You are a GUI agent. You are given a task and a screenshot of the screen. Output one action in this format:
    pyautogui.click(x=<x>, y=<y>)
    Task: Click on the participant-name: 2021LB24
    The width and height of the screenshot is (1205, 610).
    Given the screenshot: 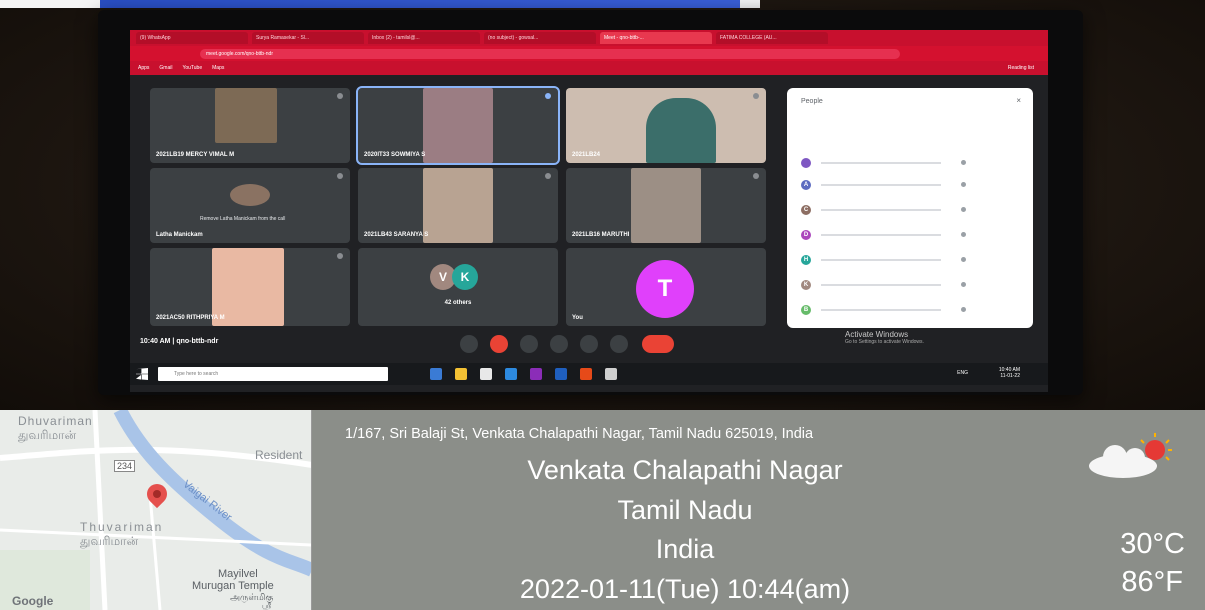 What is the action you would take?
    pyautogui.click(x=586, y=155)
    